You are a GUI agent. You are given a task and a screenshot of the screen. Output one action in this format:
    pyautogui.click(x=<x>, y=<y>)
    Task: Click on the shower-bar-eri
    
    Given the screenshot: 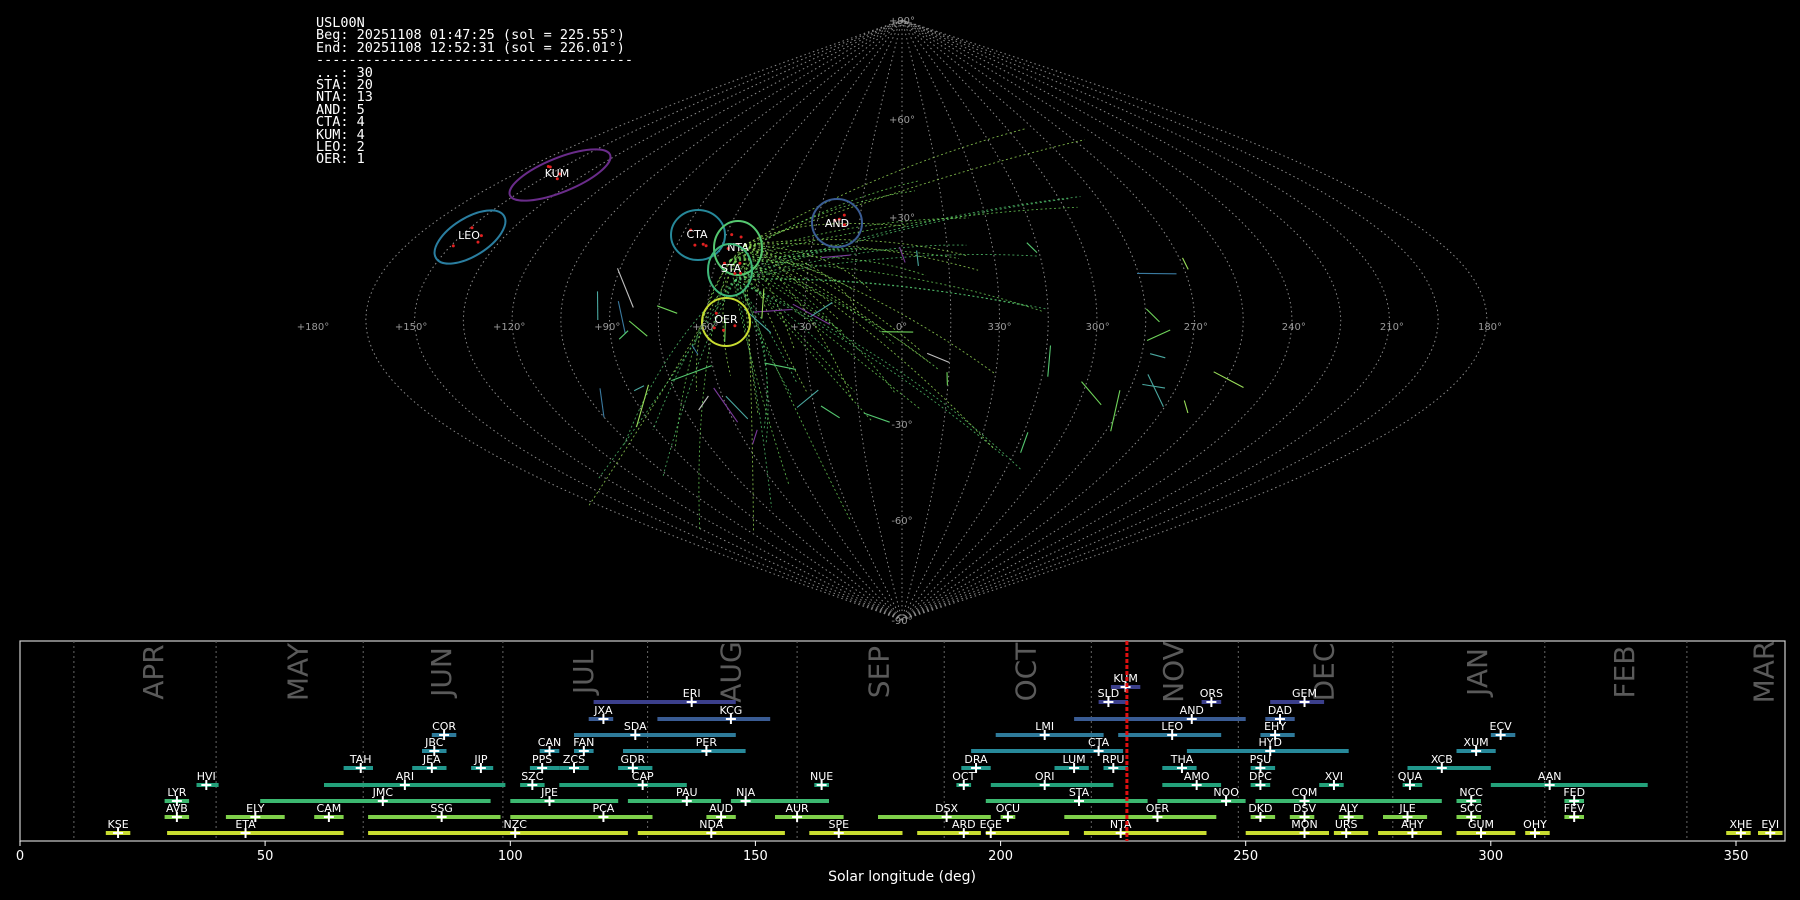 What is the action you would take?
    pyautogui.click(x=664, y=702)
    